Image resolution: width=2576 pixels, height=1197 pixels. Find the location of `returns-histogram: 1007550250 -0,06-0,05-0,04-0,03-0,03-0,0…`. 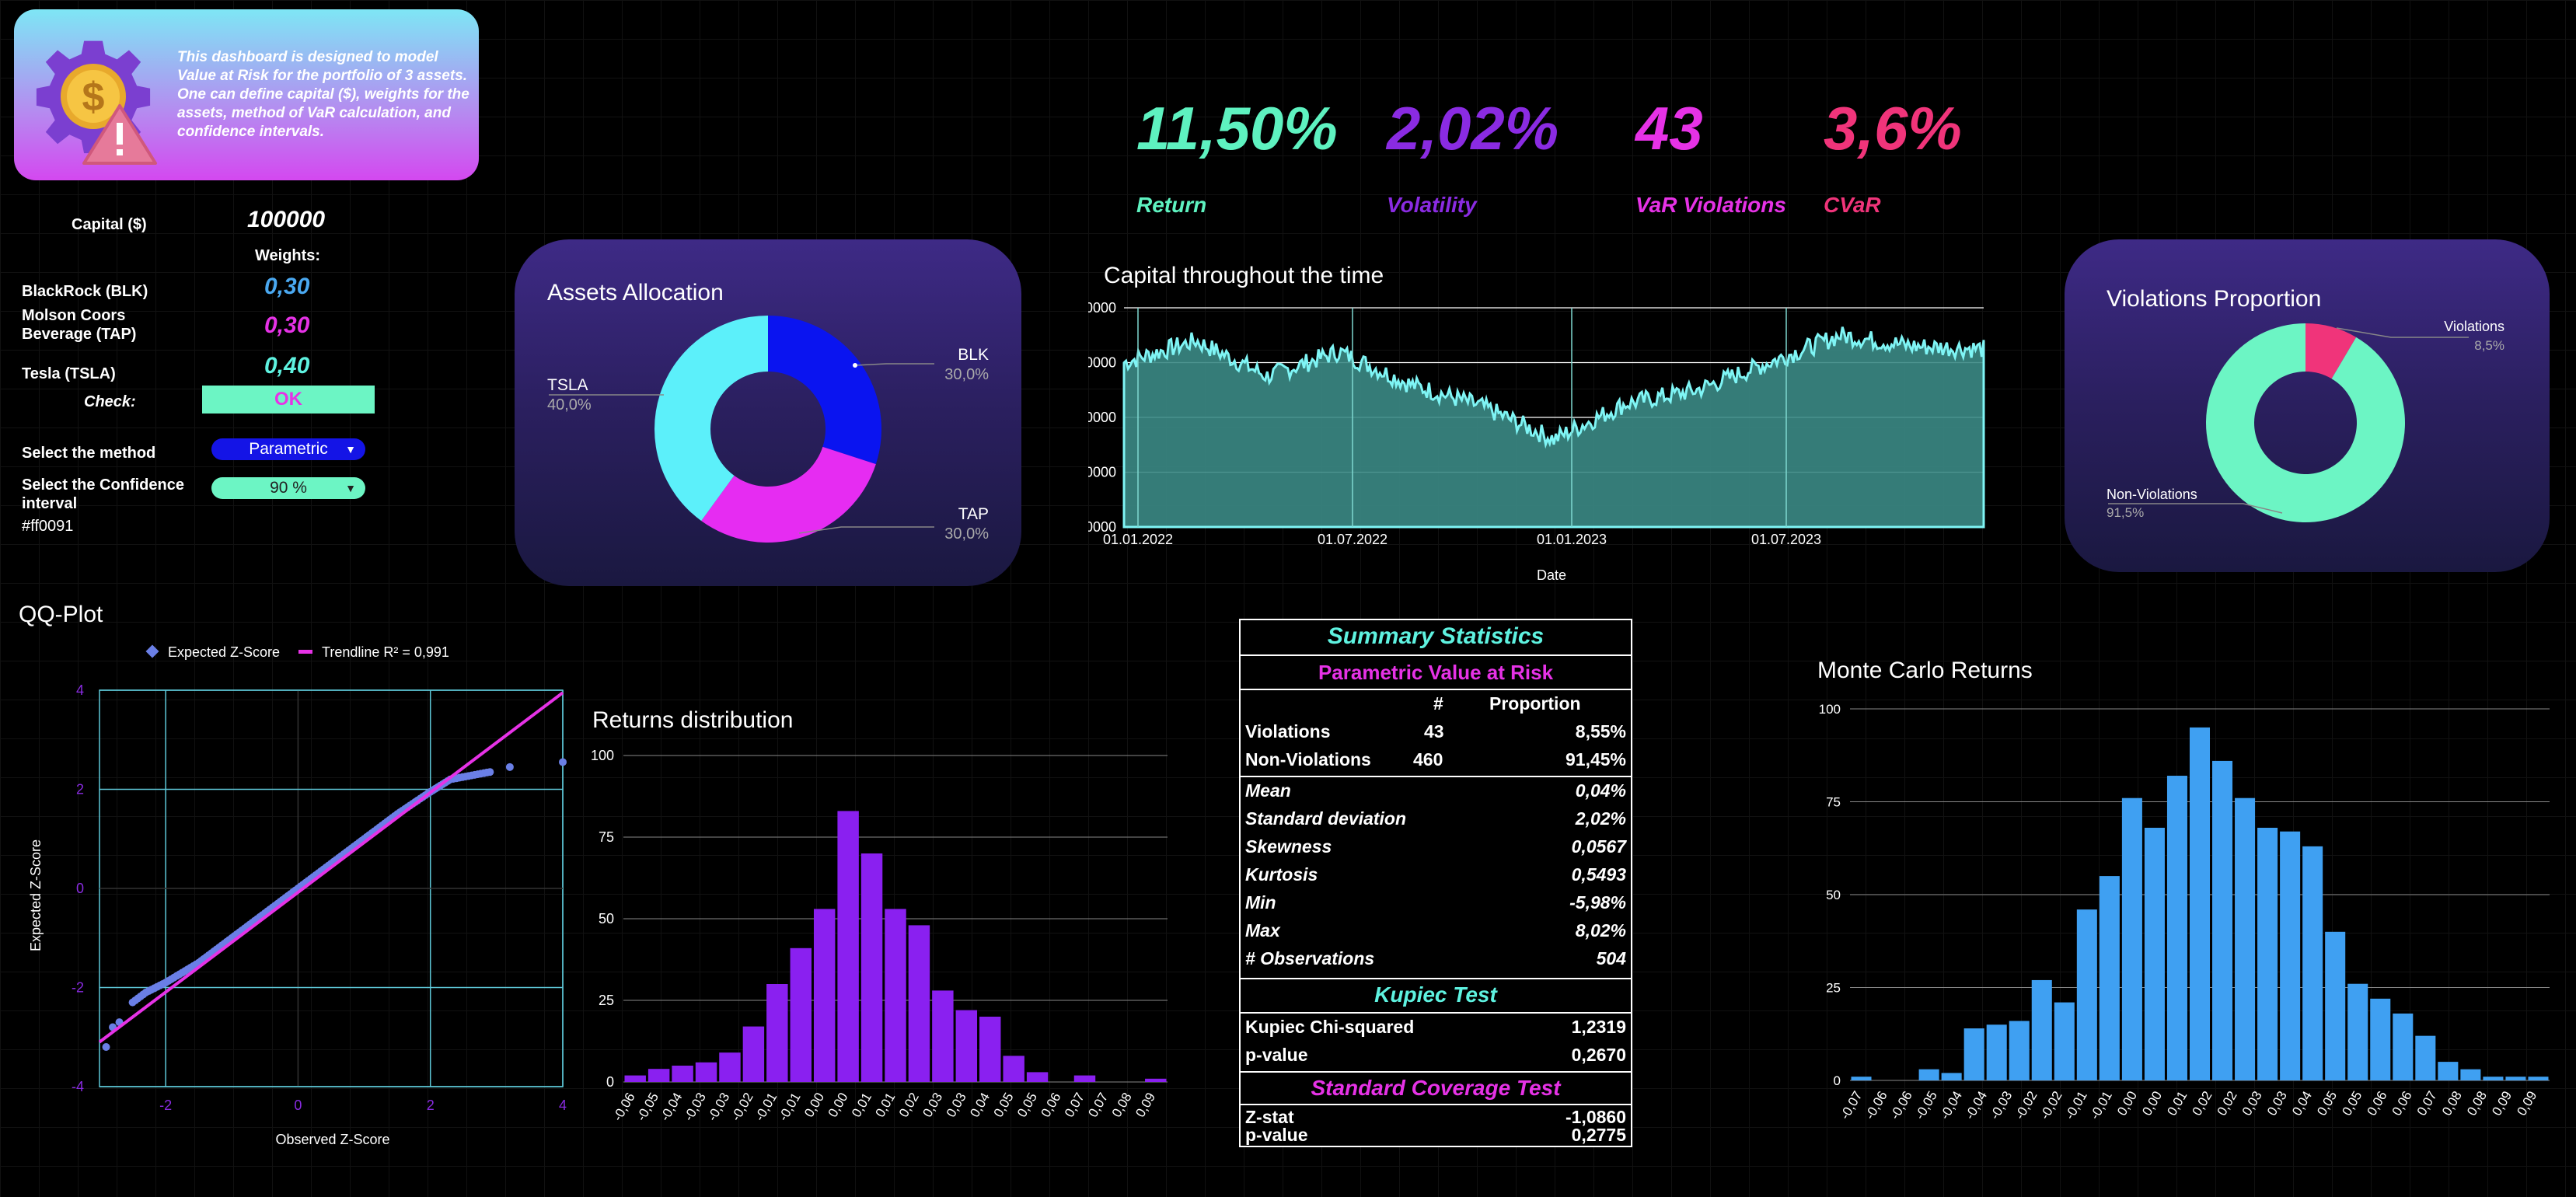

returns-histogram: 1007550250 -0,06-0,05-0,04-0,03-0,03-0,0… is located at coordinates (880, 936).